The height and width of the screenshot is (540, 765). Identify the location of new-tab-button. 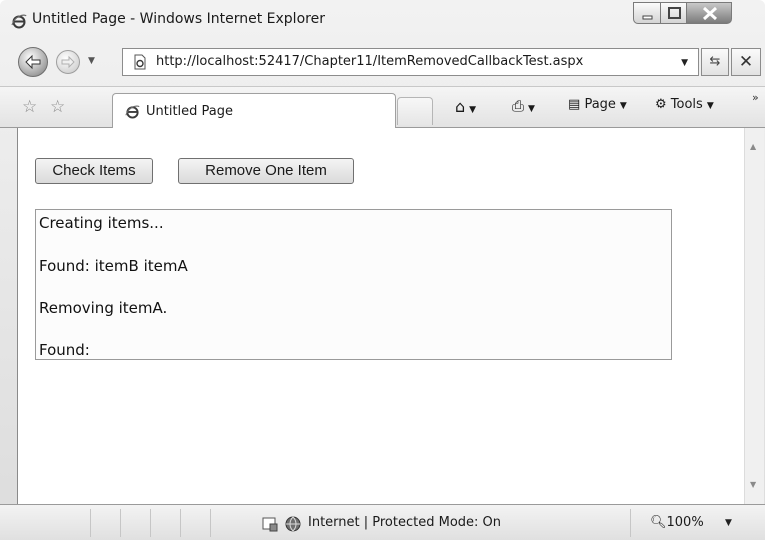
(415, 111).